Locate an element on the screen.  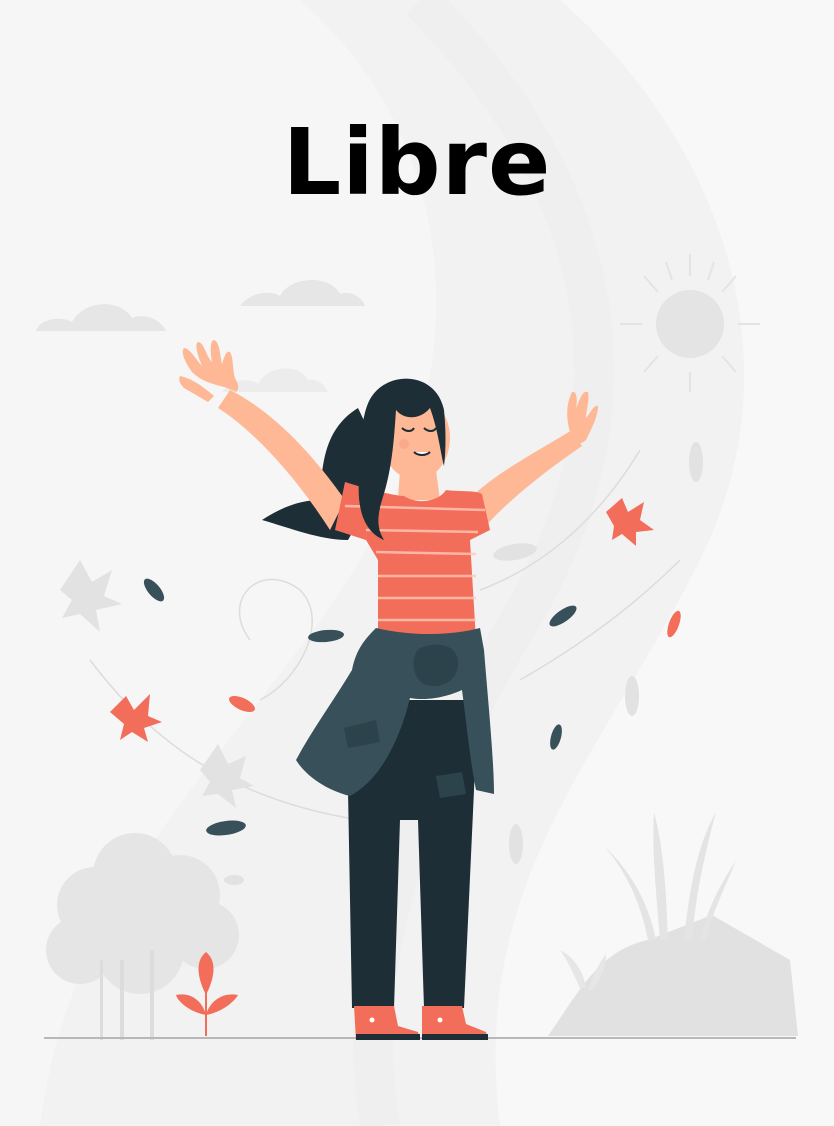
plant-icon is located at coordinates (207, 994).